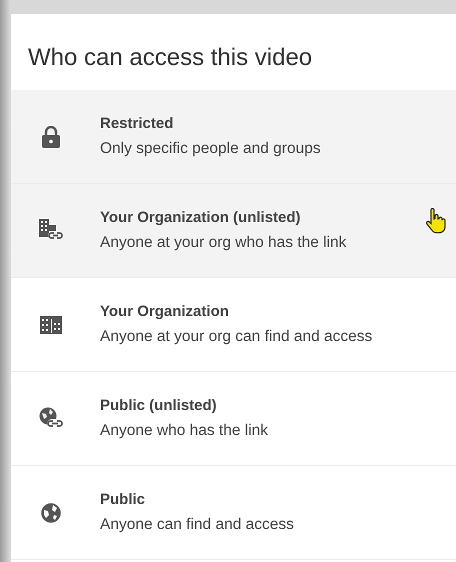  What do you see at coordinates (223, 243) in the screenshot?
I see `option-description: Anyone at your org who has the link` at bounding box center [223, 243].